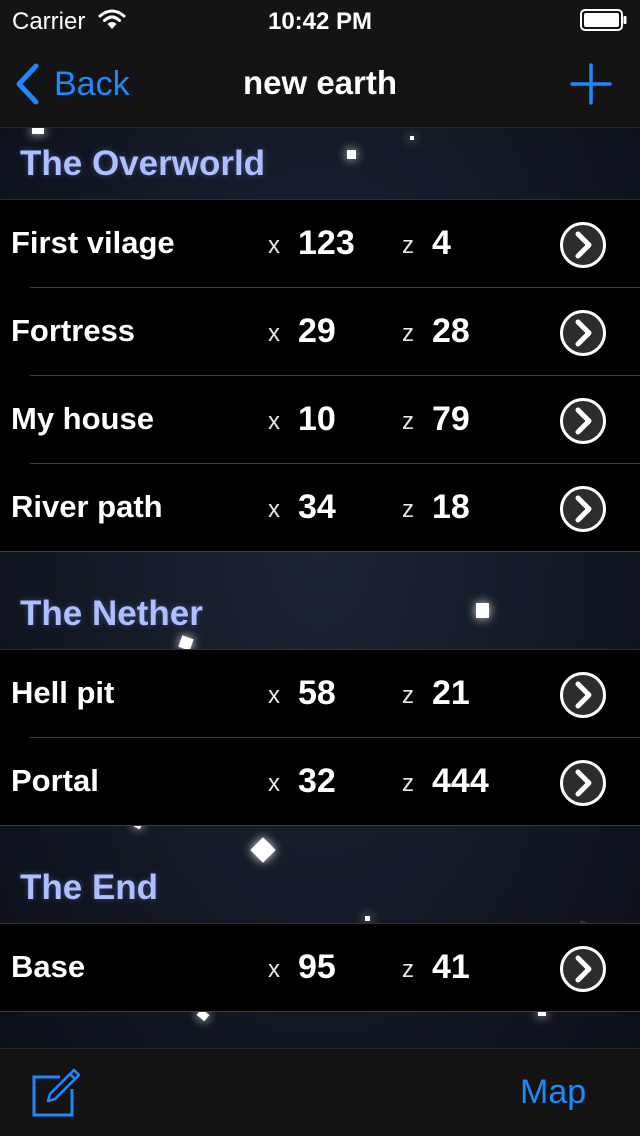 Image resolution: width=640 pixels, height=1136 pixels. I want to click on section-header-end: The End, so click(320, 888).